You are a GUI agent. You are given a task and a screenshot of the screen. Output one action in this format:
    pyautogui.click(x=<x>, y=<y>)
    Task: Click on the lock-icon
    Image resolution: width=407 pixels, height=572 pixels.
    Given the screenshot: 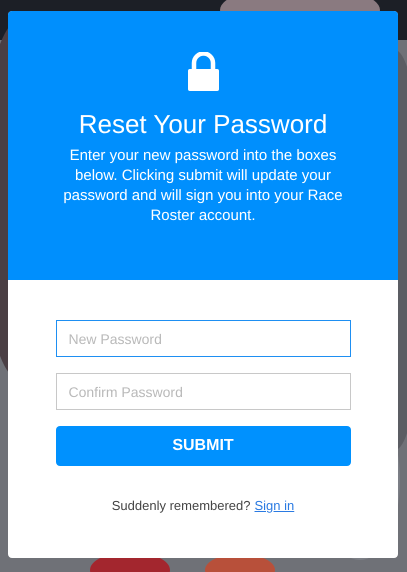 What is the action you would take?
    pyautogui.click(x=203, y=72)
    